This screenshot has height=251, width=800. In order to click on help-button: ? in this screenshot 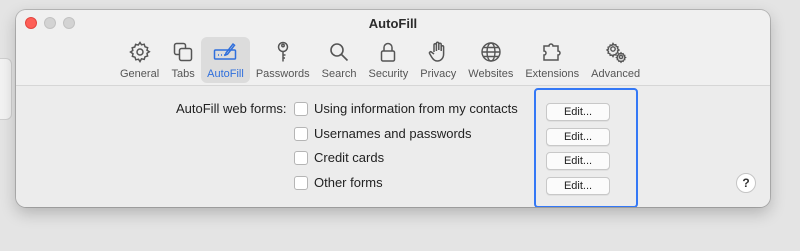, I will do `click(746, 183)`.